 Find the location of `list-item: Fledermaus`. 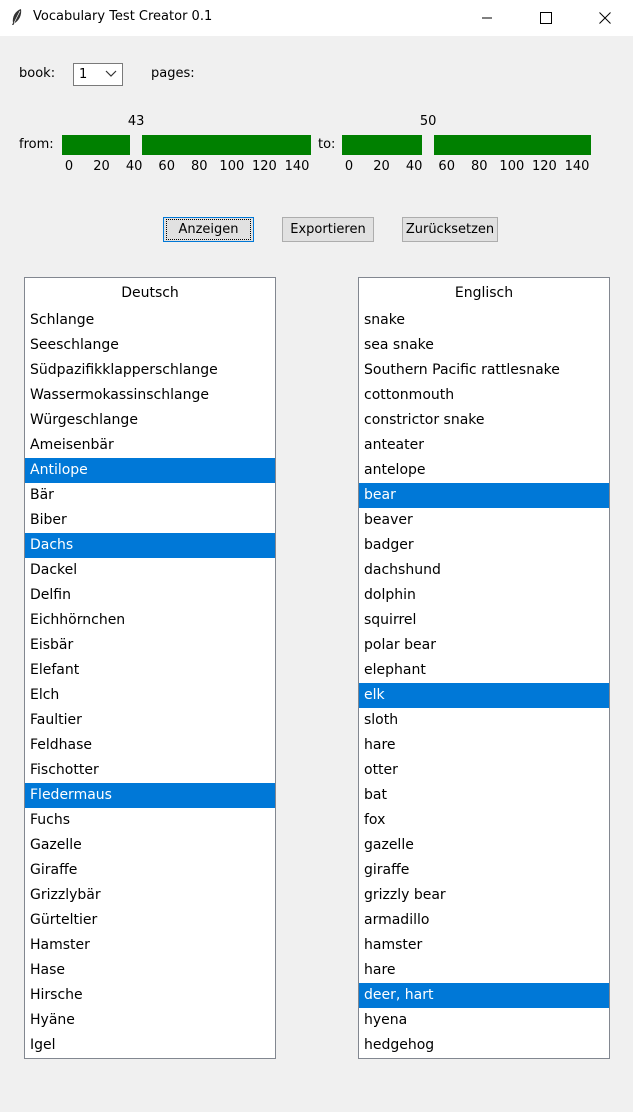

list-item: Fledermaus is located at coordinates (150, 795).